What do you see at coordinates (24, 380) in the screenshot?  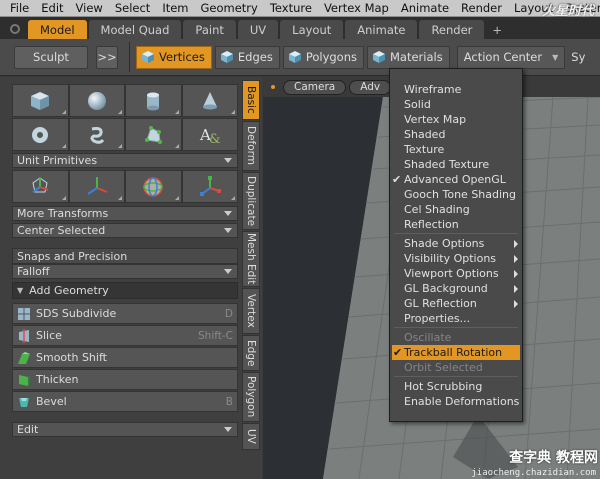 I see `thicken-icon` at bounding box center [24, 380].